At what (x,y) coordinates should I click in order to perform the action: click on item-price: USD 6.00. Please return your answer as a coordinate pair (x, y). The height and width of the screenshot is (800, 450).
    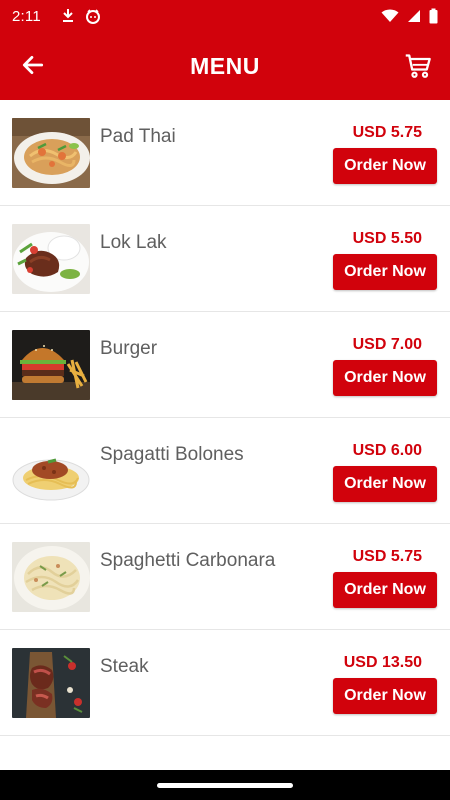
    Looking at the image, I should click on (387, 450).